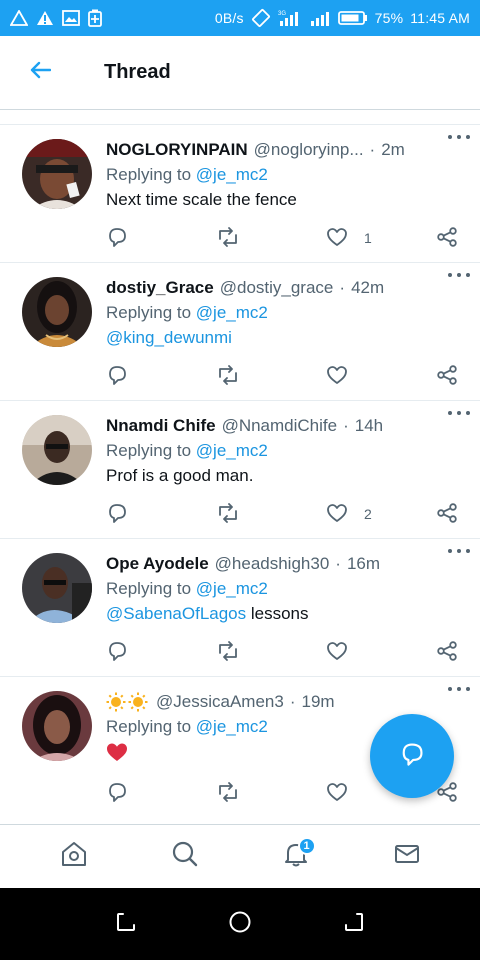  I want to click on battery-saver-icon, so click(95, 18).